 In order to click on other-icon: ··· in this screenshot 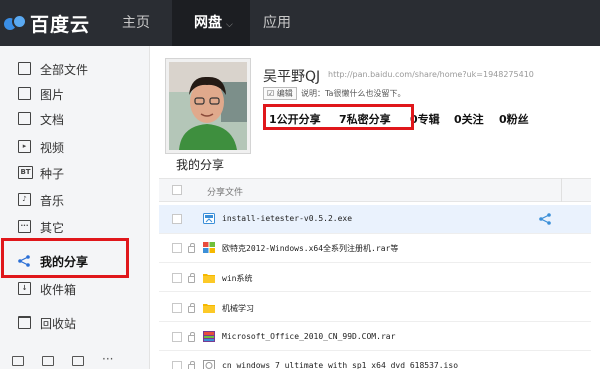, I will do `click(24, 226)`.